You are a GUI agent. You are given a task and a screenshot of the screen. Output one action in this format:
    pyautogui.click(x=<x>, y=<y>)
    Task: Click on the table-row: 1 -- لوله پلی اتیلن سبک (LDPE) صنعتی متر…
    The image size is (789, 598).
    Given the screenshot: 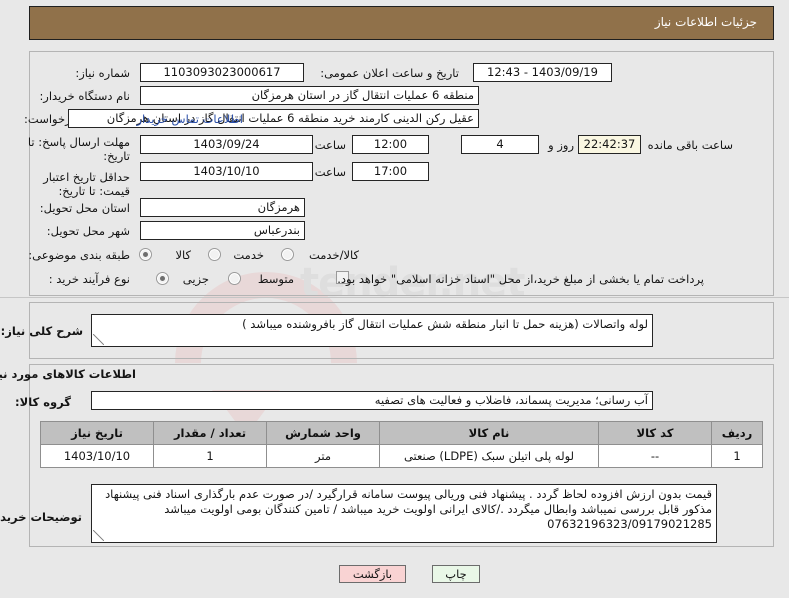 What is the action you would take?
    pyautogui.click(x=401, y=456)
    